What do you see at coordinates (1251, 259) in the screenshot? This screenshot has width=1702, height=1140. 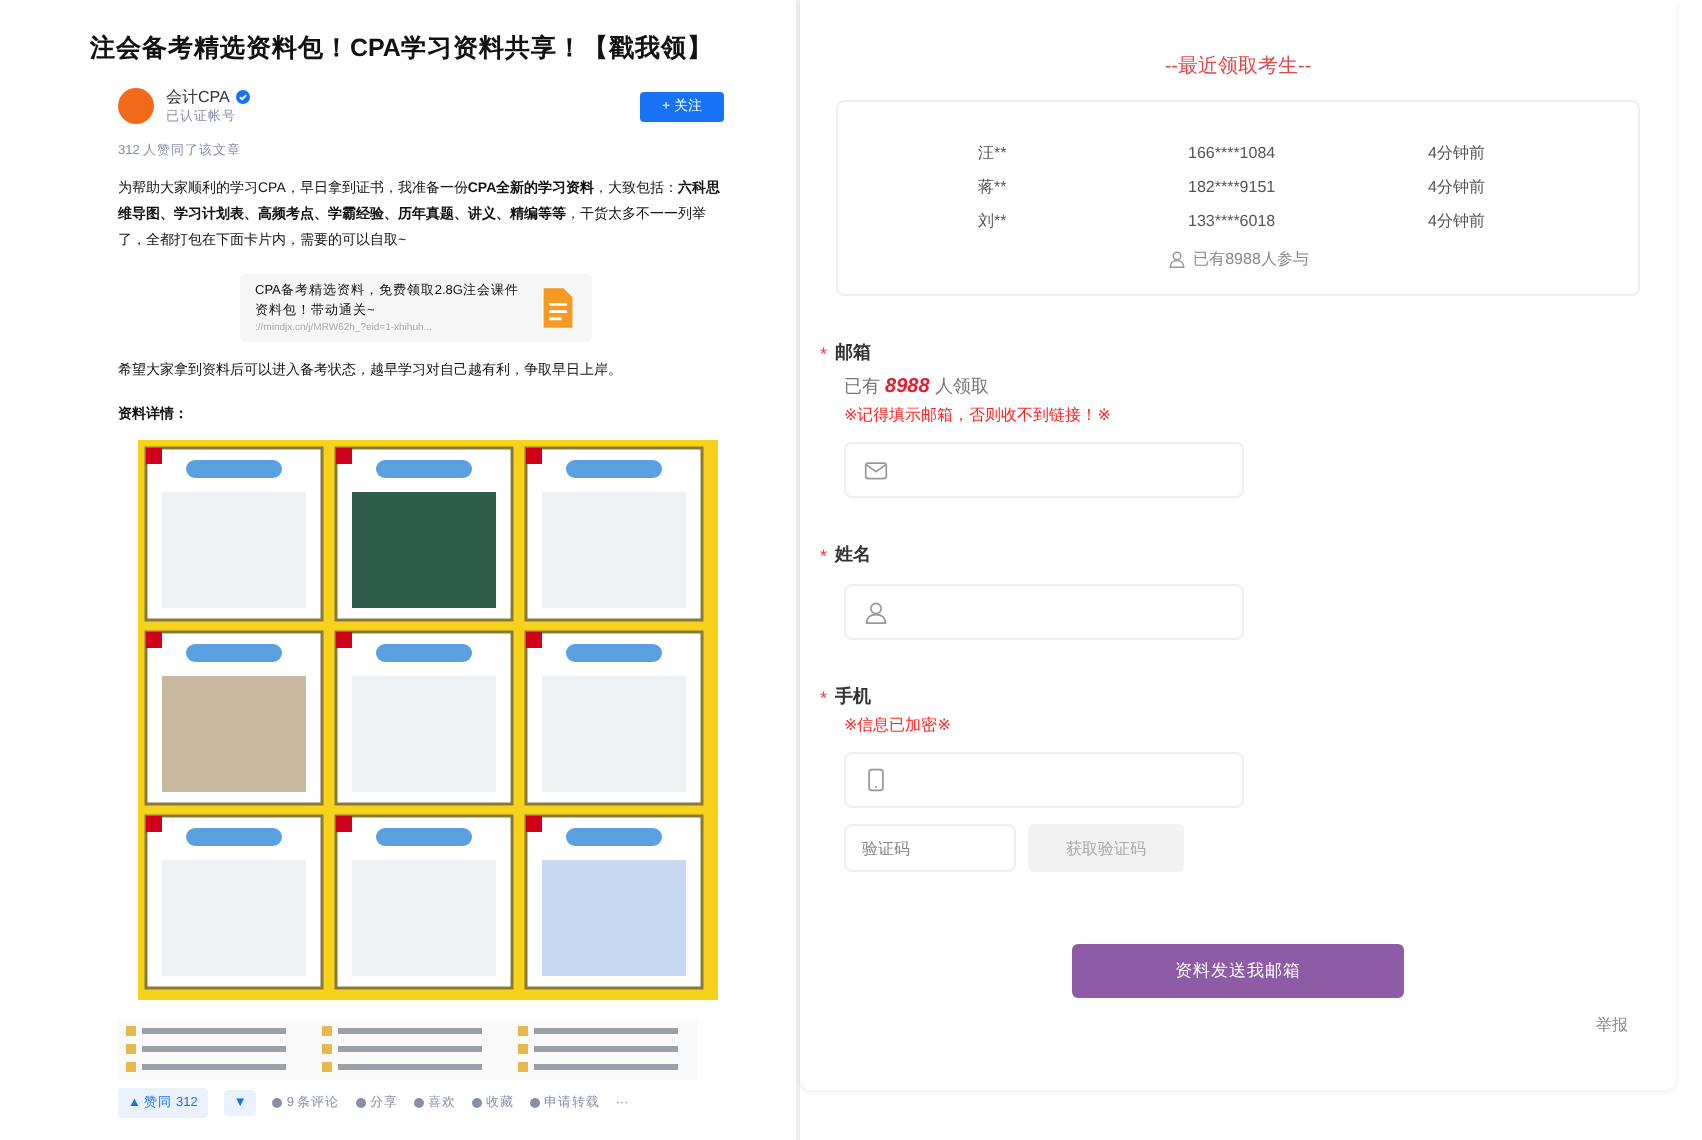 I see `participants-count: 已有8988人参与` at bounding box center [1251, 259].